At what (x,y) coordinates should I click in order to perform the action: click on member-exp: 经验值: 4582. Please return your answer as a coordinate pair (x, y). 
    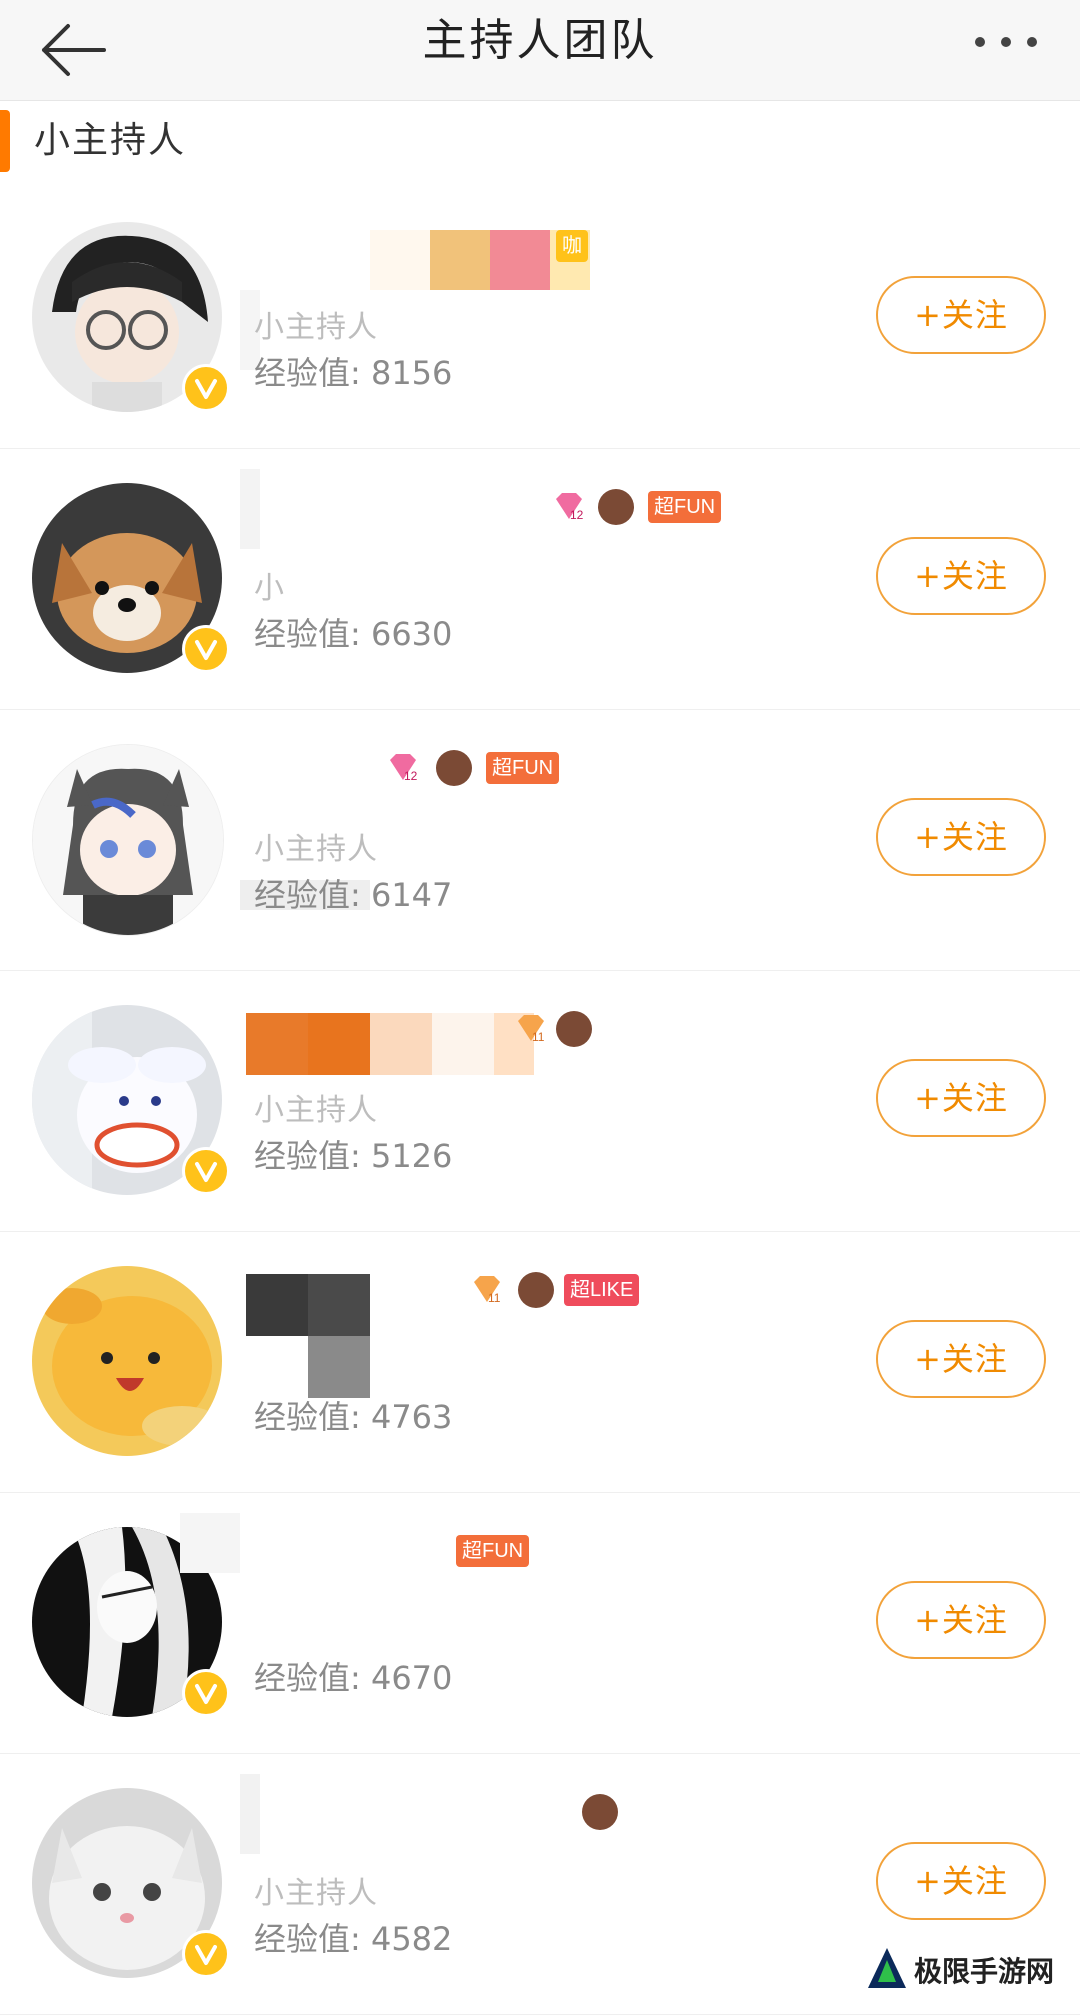
    Looking at the image, I should click on (353, 1939).